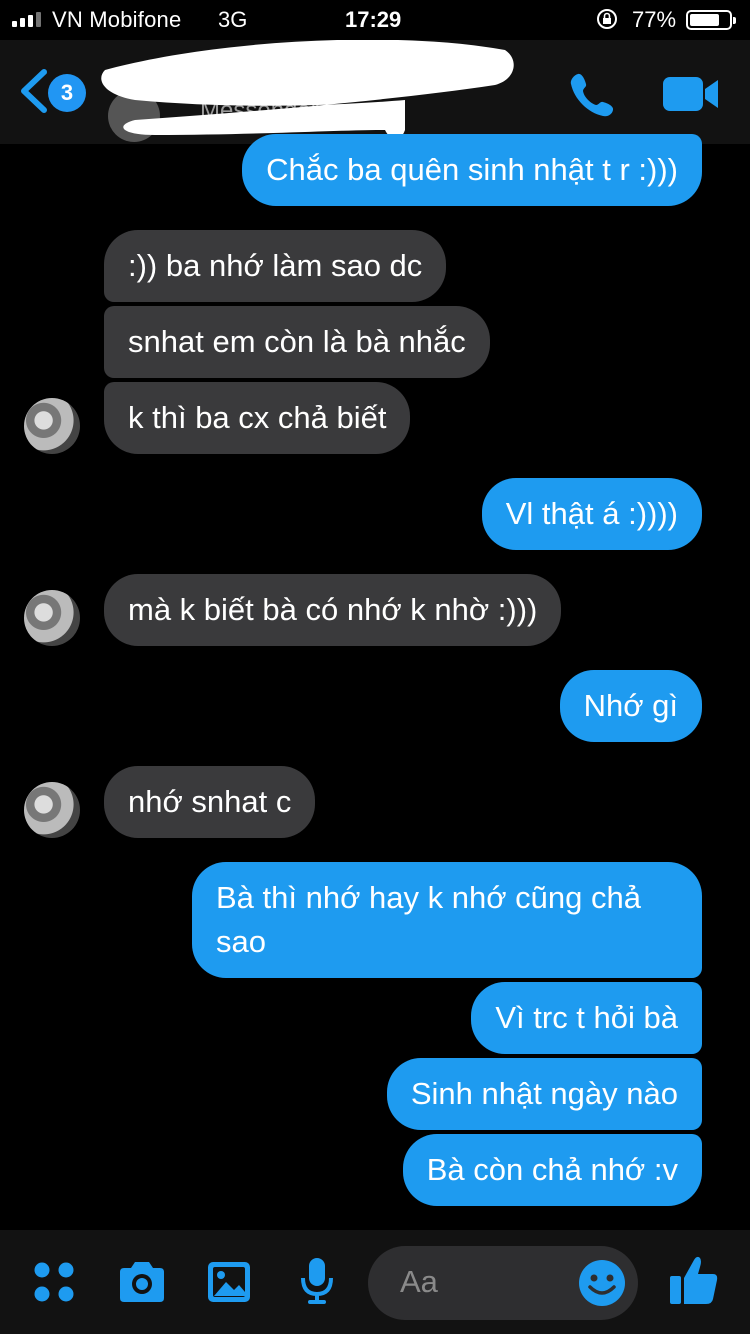 Image resolution: width=750 pixels, height=1334 pixels. Describe the element at coordinates (117, 19) in the screenshot. I see `carrier-name: VN Mobifone` at that location.